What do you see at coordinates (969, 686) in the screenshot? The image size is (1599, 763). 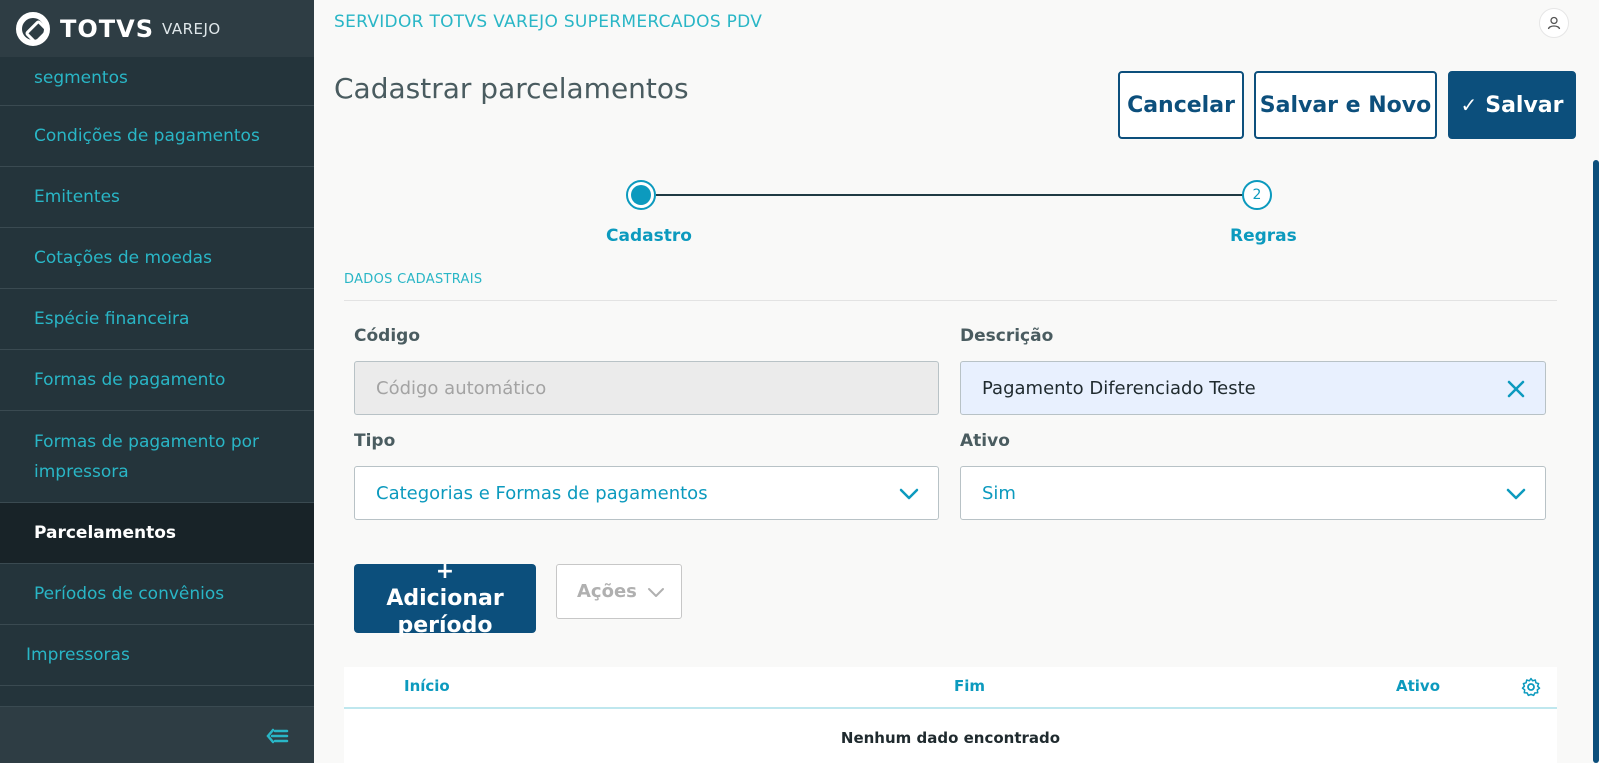 I see `column-header-fim: Fim` at bounding box center [969, 686].